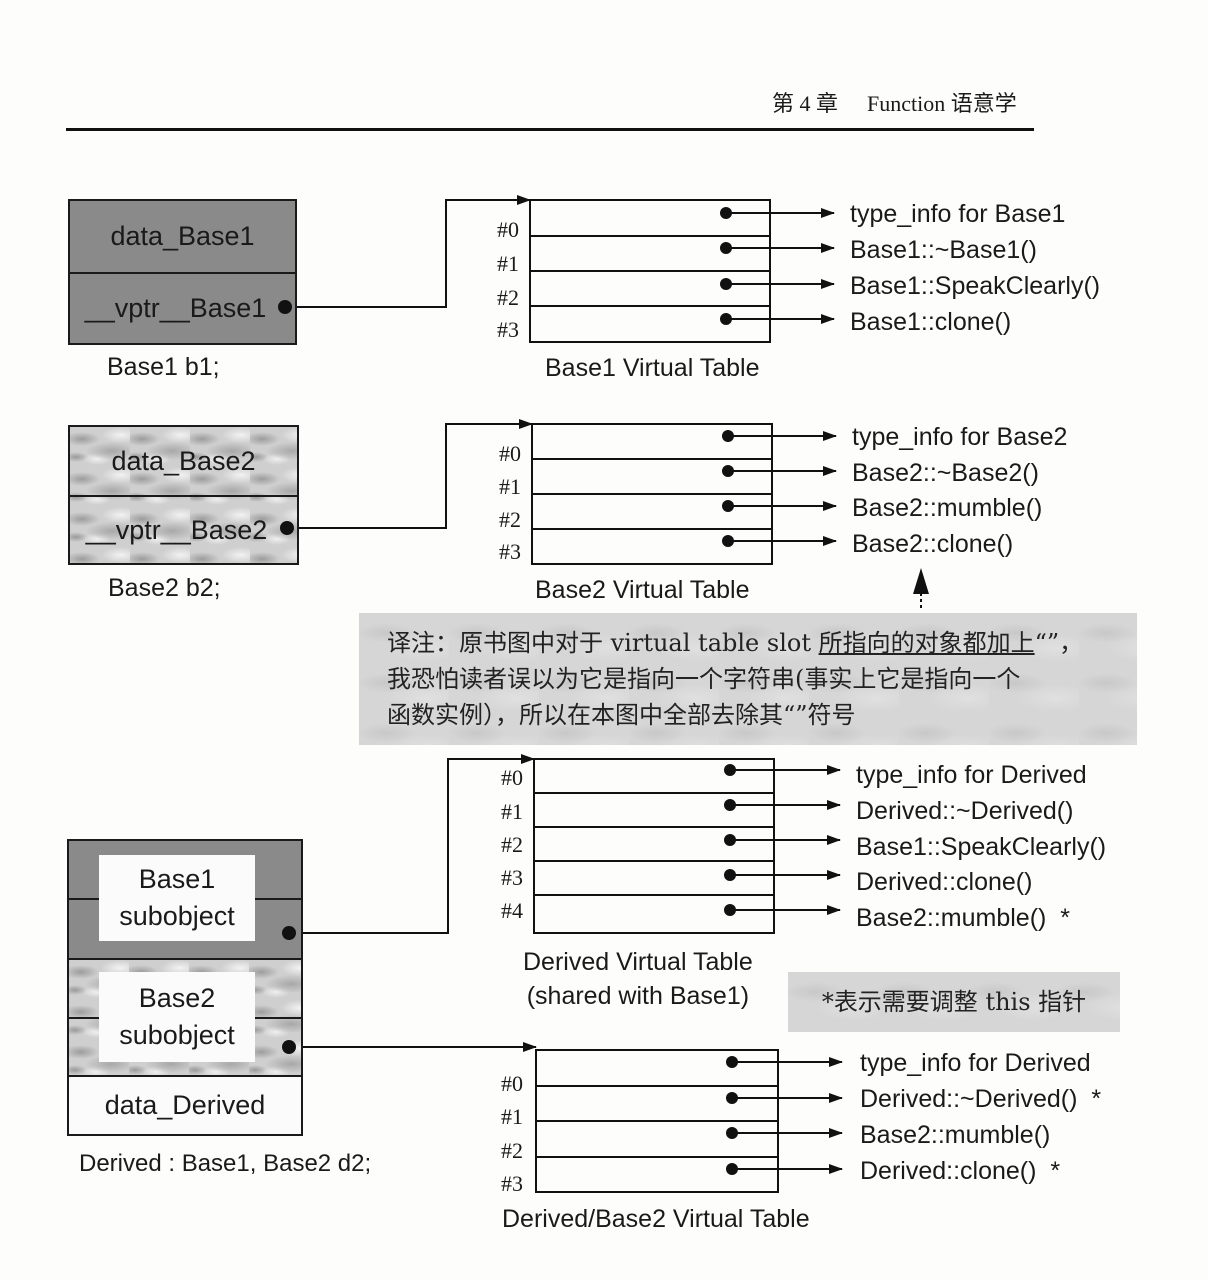 The width and height of the screenshot is (1208, 1280). Describe the element at coordinates (182, 236) in the screenshot. I see `b1-data-cell: data_Base1` at that location.